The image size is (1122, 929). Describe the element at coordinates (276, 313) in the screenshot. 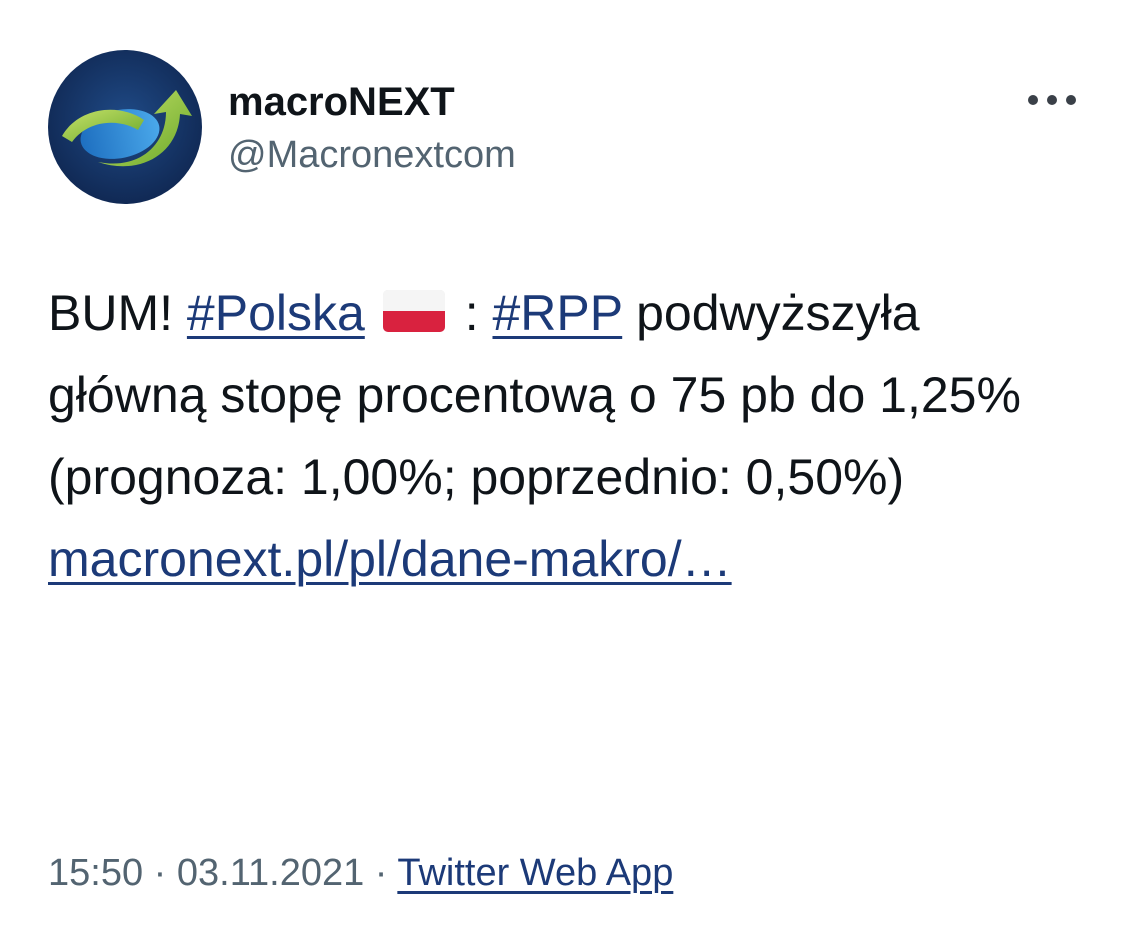

I see `hashtag-polska-link: #Polska` at that location.